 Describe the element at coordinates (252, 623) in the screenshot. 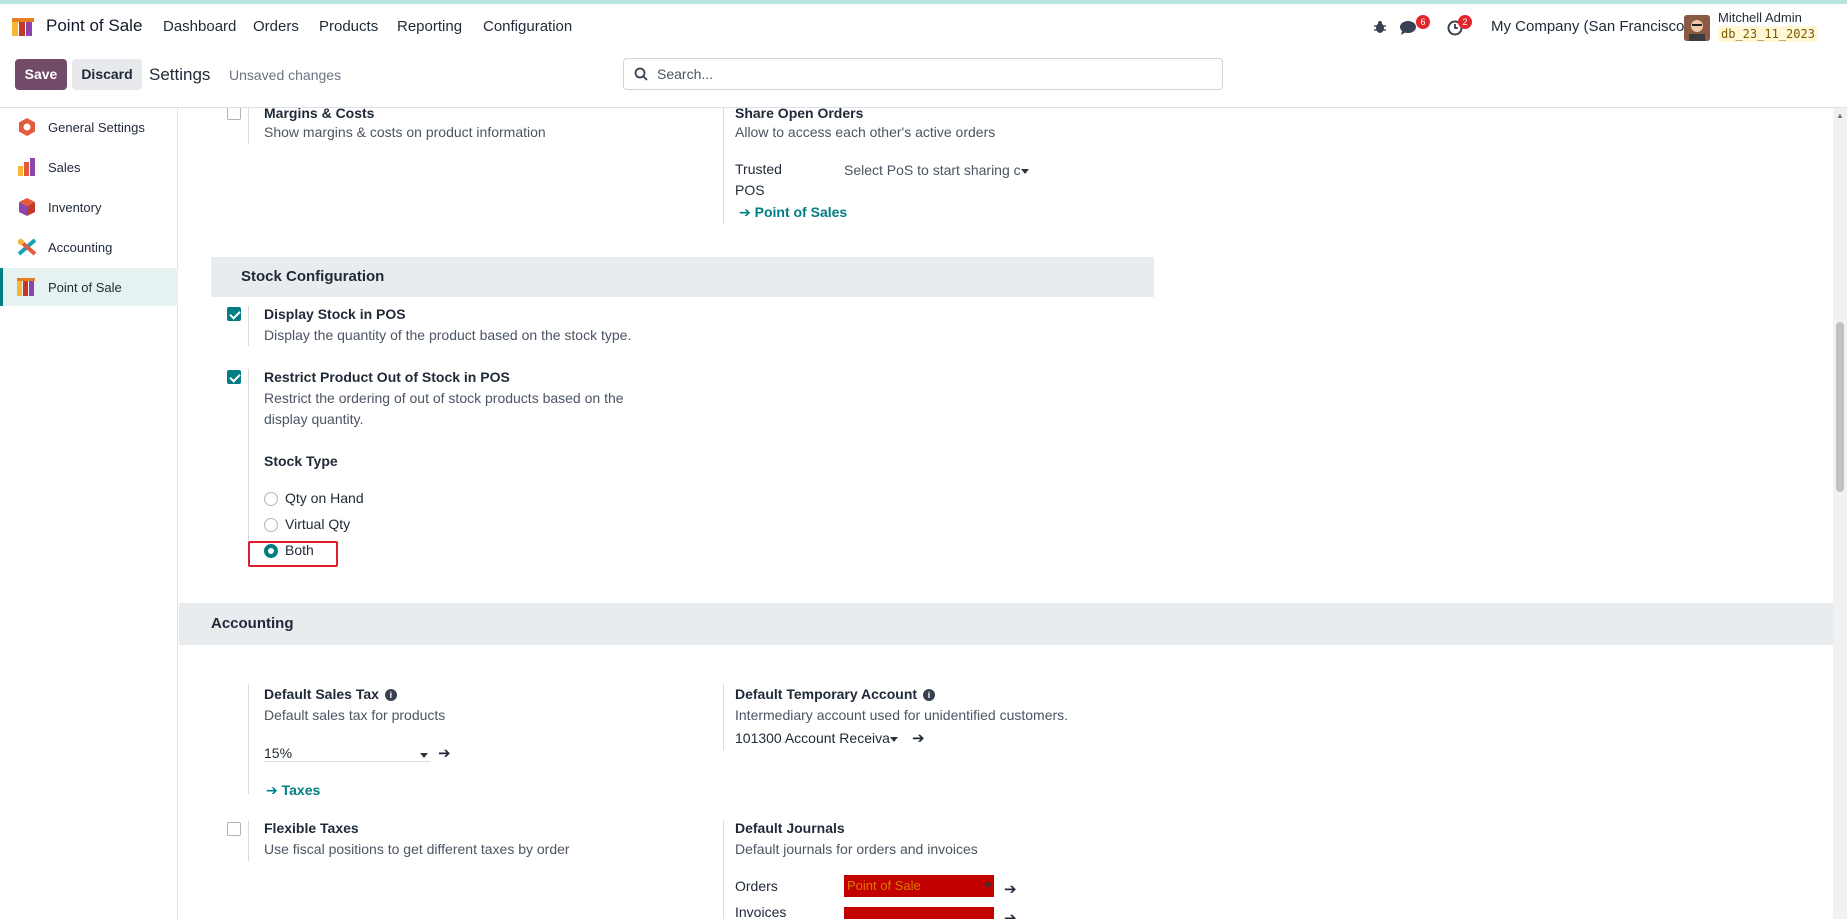

I see `section-title: Accounting` at that location.